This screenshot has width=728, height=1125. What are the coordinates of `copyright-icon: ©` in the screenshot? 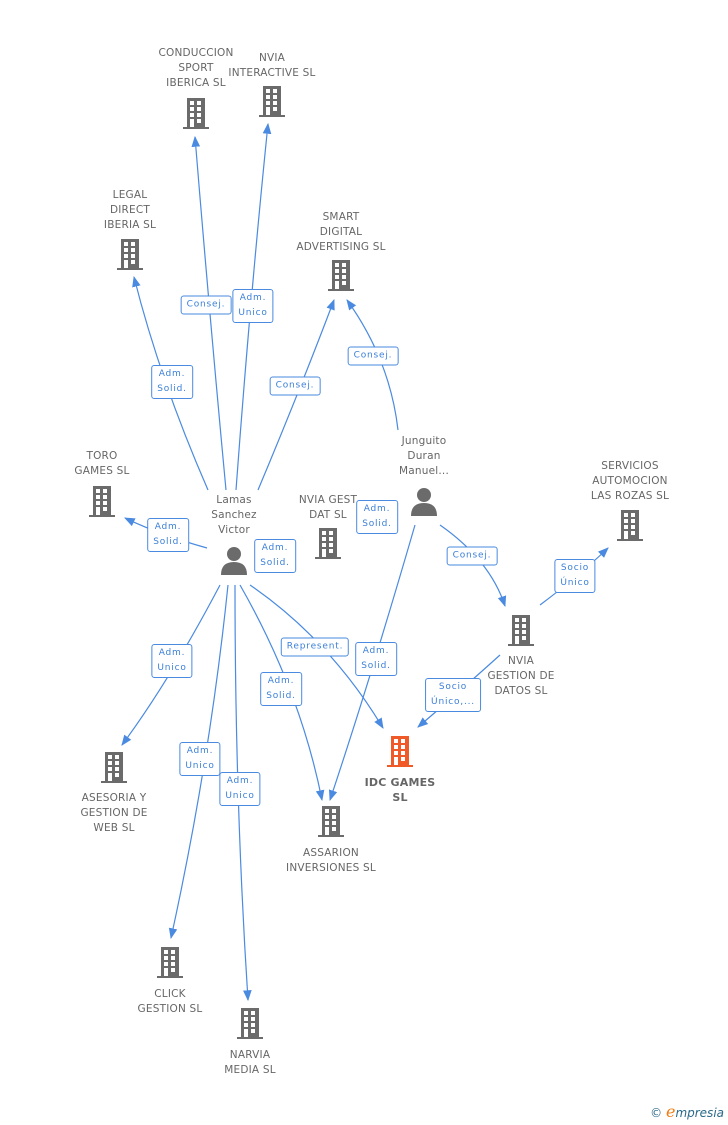 It's located at (656, 1113).